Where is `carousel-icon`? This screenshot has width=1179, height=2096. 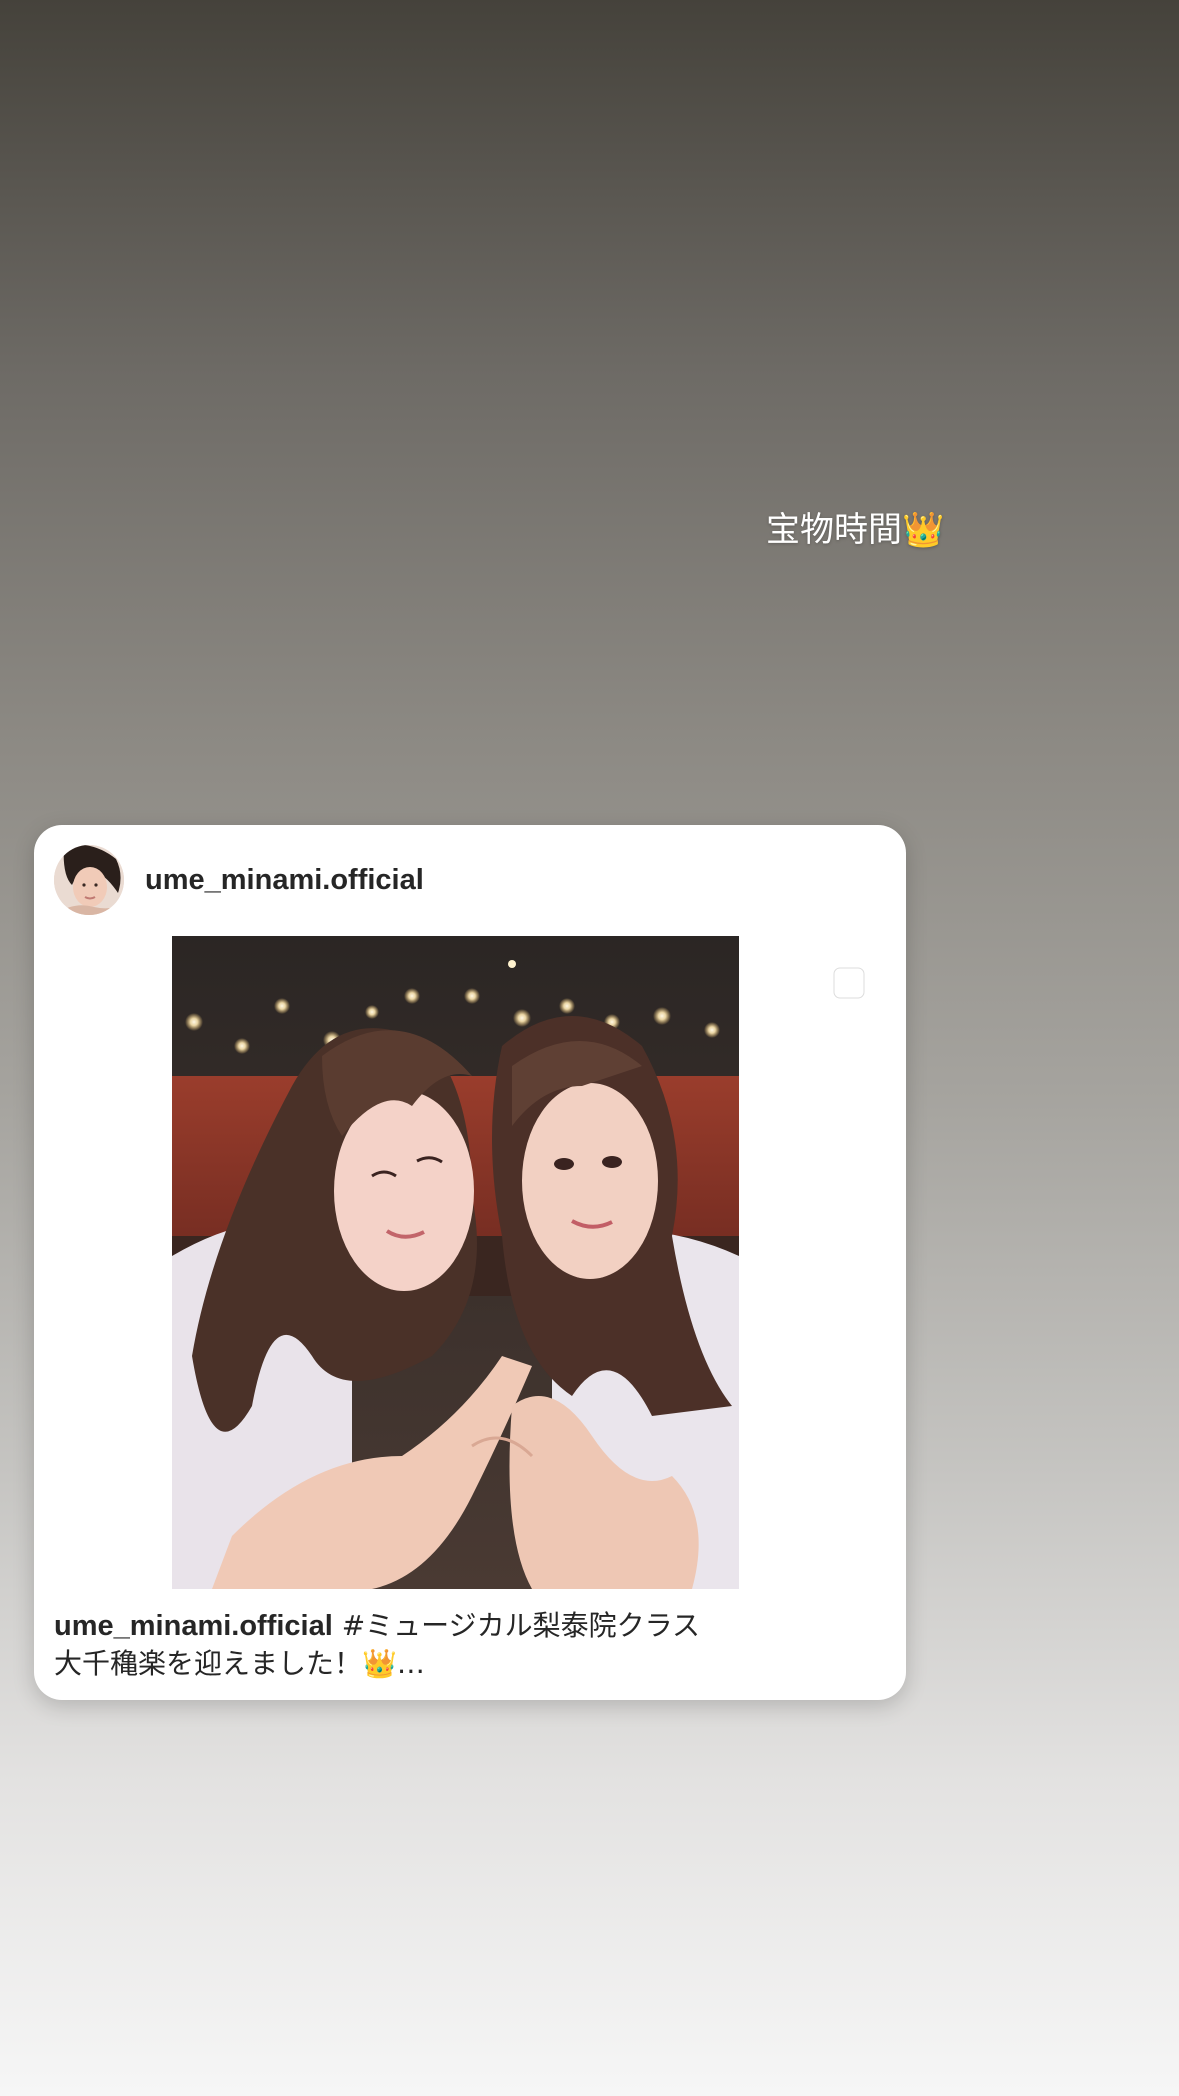 carousel-icon is located at coordinates (854, 988).